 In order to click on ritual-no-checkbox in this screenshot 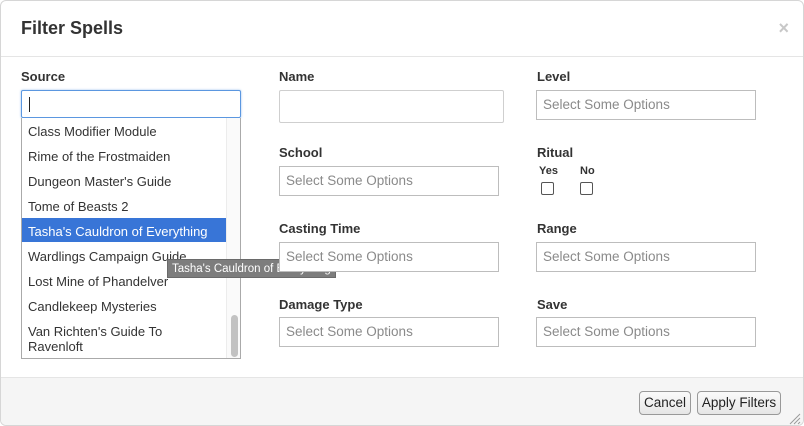, I will do `click(586, 188)`.